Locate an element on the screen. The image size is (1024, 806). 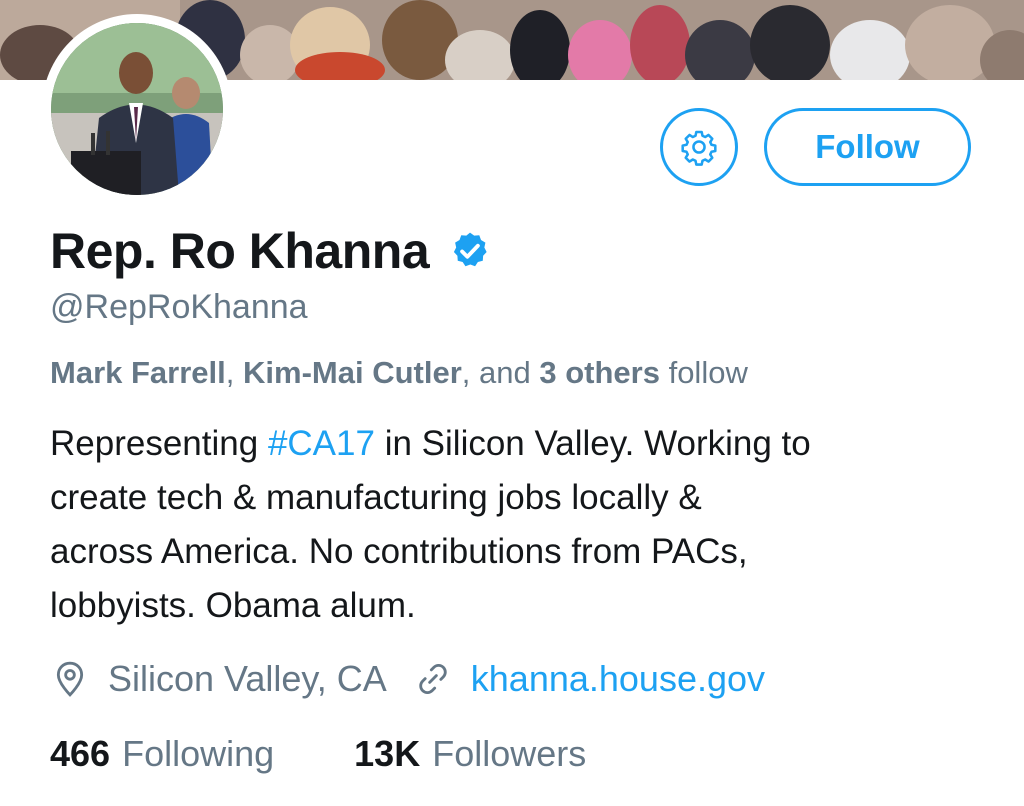
avatar is located at coordinates (137, 109).